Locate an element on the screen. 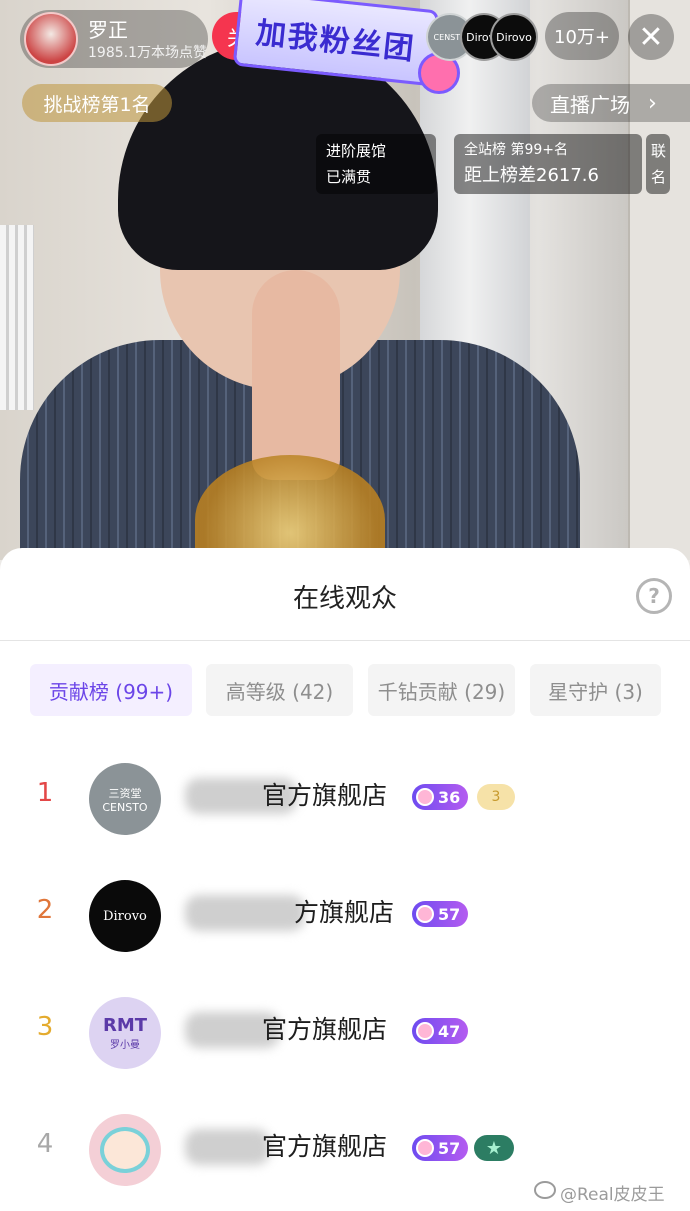  avatar: 三资堂 CENSTO is located at coordinates (125, 799).